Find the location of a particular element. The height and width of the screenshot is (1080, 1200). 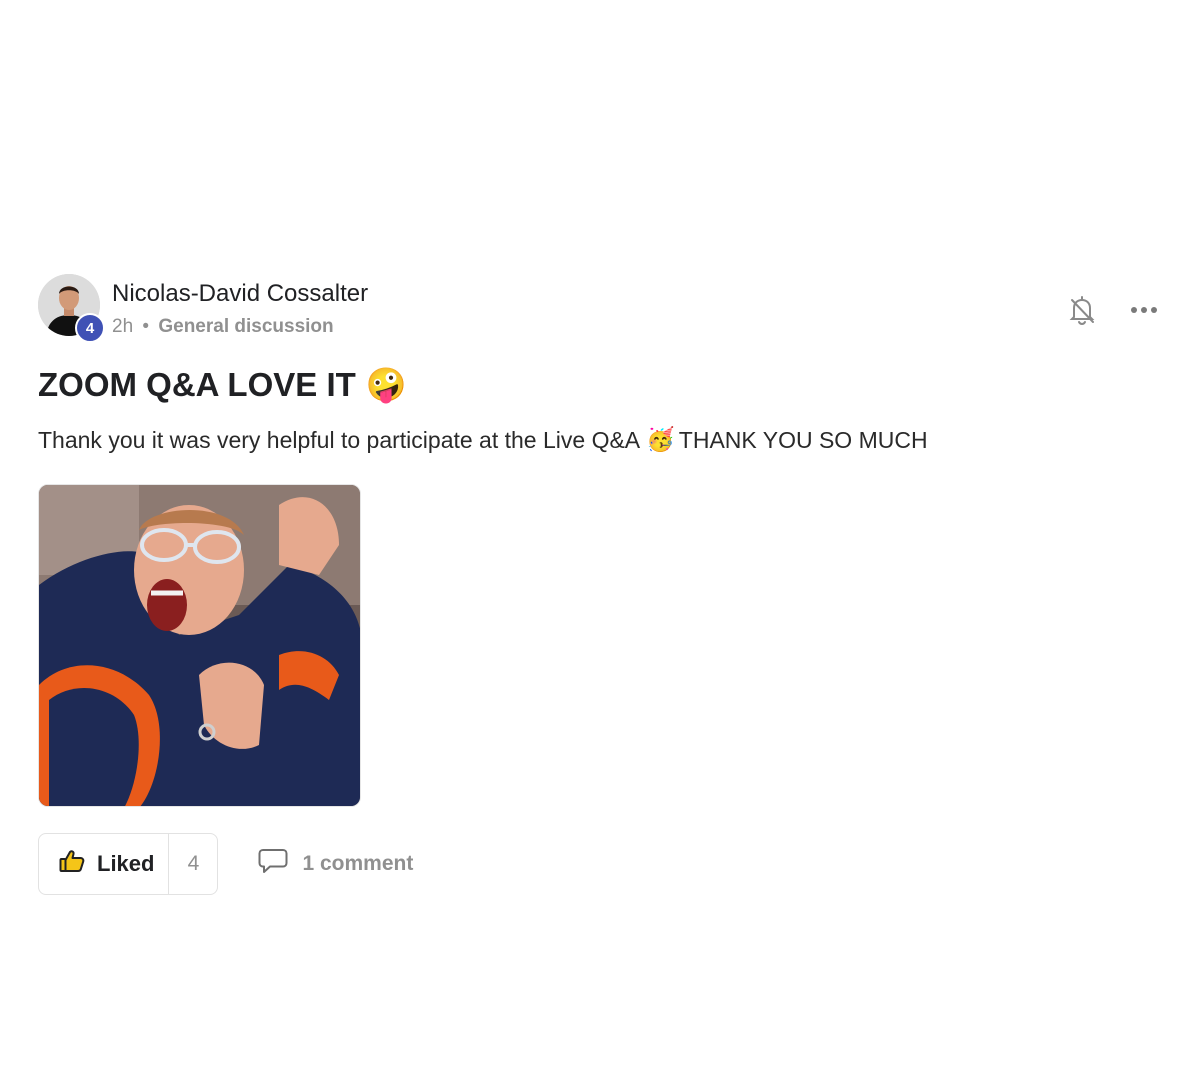

like-button: Liked is located at coordinates (104, 864).